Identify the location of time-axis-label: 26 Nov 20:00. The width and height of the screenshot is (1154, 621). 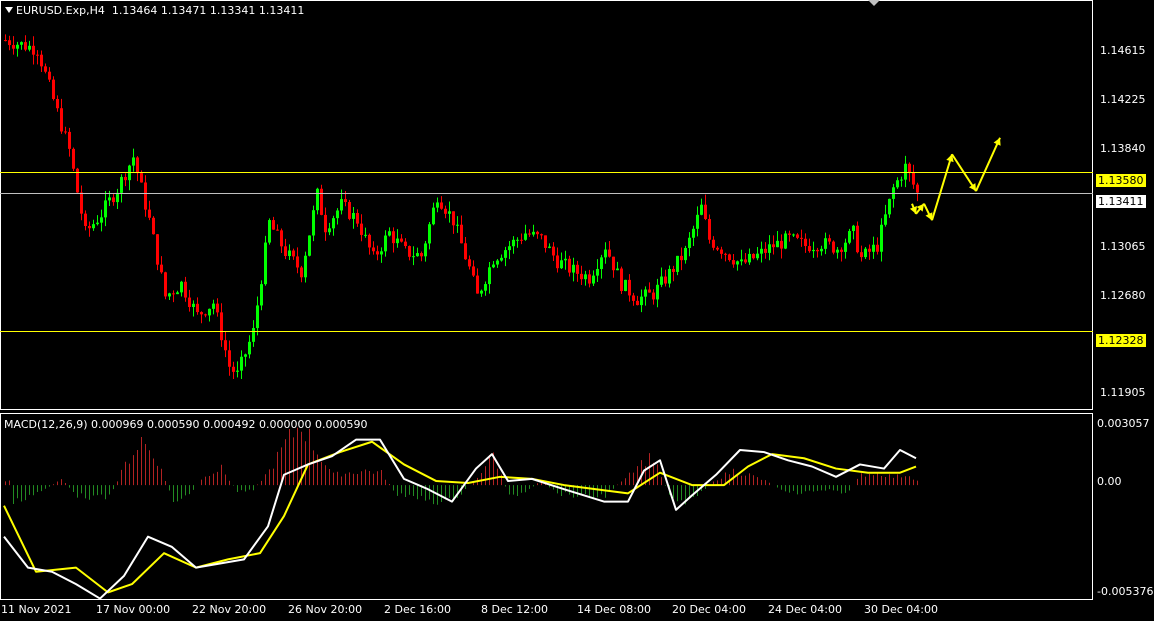
(325, 609).